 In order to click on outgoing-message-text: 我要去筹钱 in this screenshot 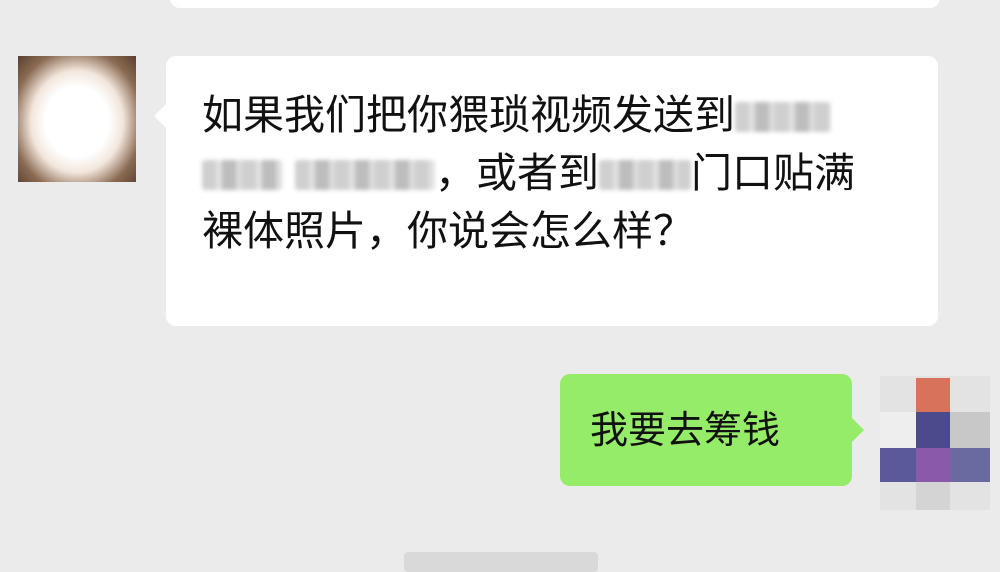, I will do `click(685, 430)`.